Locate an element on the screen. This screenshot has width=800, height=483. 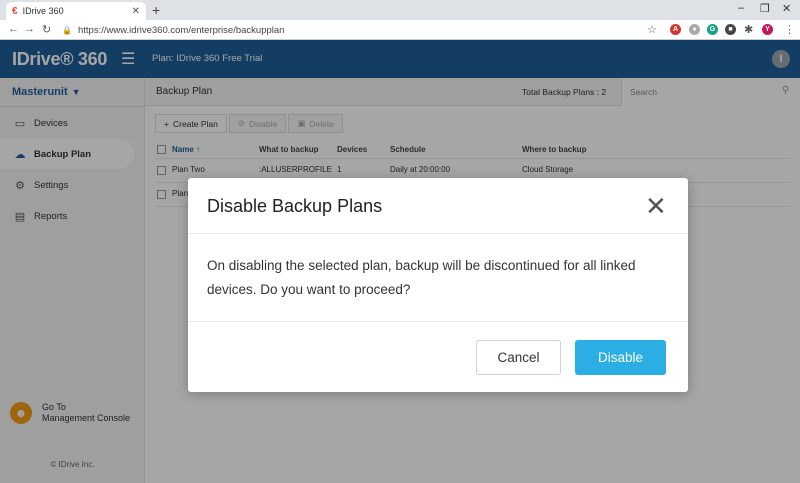
idrive-favicon-icon: € is located at coordinates (15, 11).